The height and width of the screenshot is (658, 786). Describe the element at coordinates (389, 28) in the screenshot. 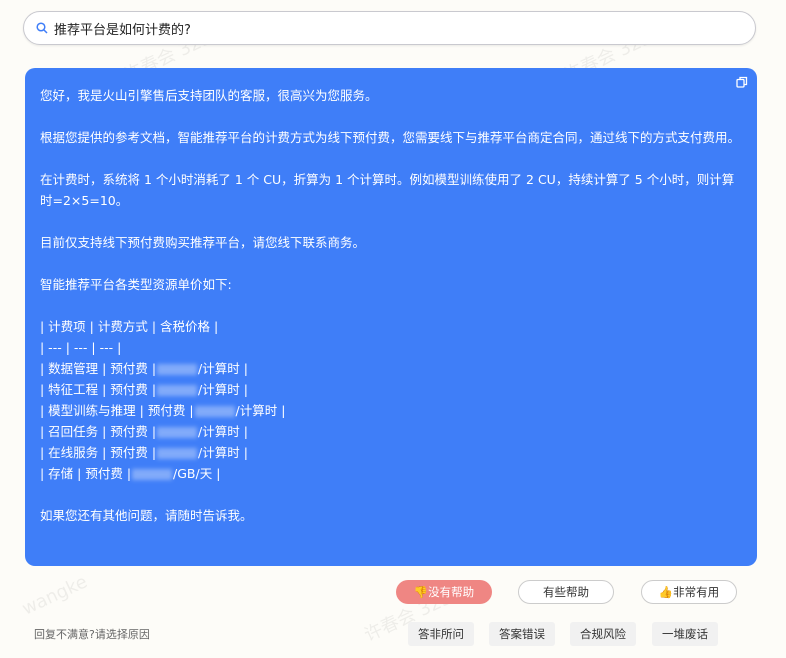

I see `search-input: 推荐平台是如何计费的?` at that location.